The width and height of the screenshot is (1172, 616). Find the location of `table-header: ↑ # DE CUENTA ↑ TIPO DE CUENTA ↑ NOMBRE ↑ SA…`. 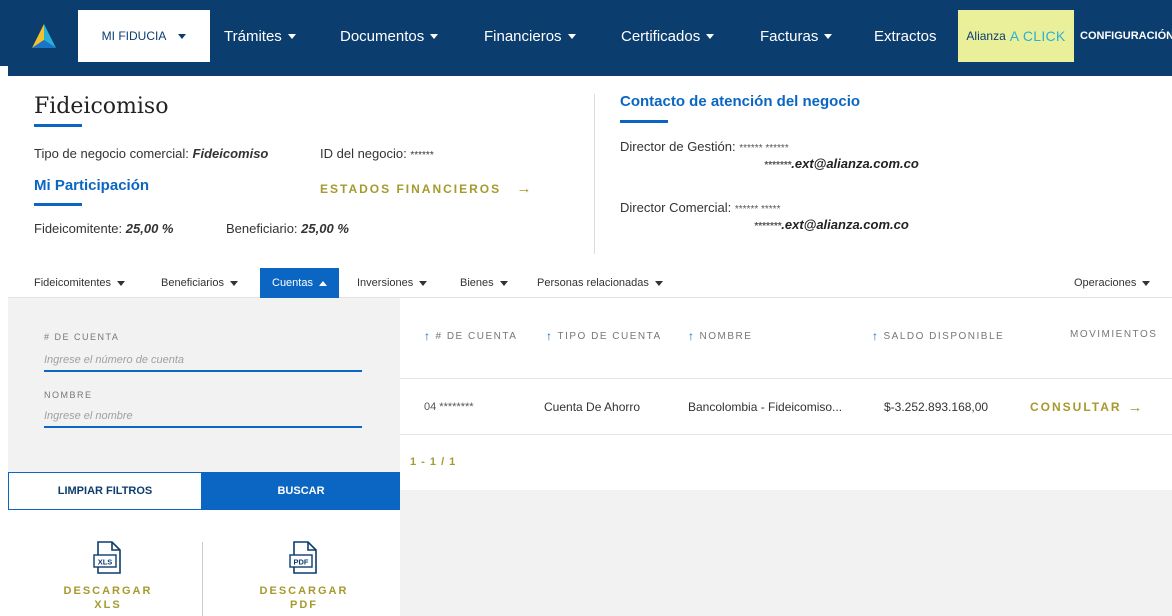

table-header: ↑ # DE CUENTA ↑ TIPO DE CUENTA ↑ NOMBRE ↑ SA… is located at coordinates (786, 338).